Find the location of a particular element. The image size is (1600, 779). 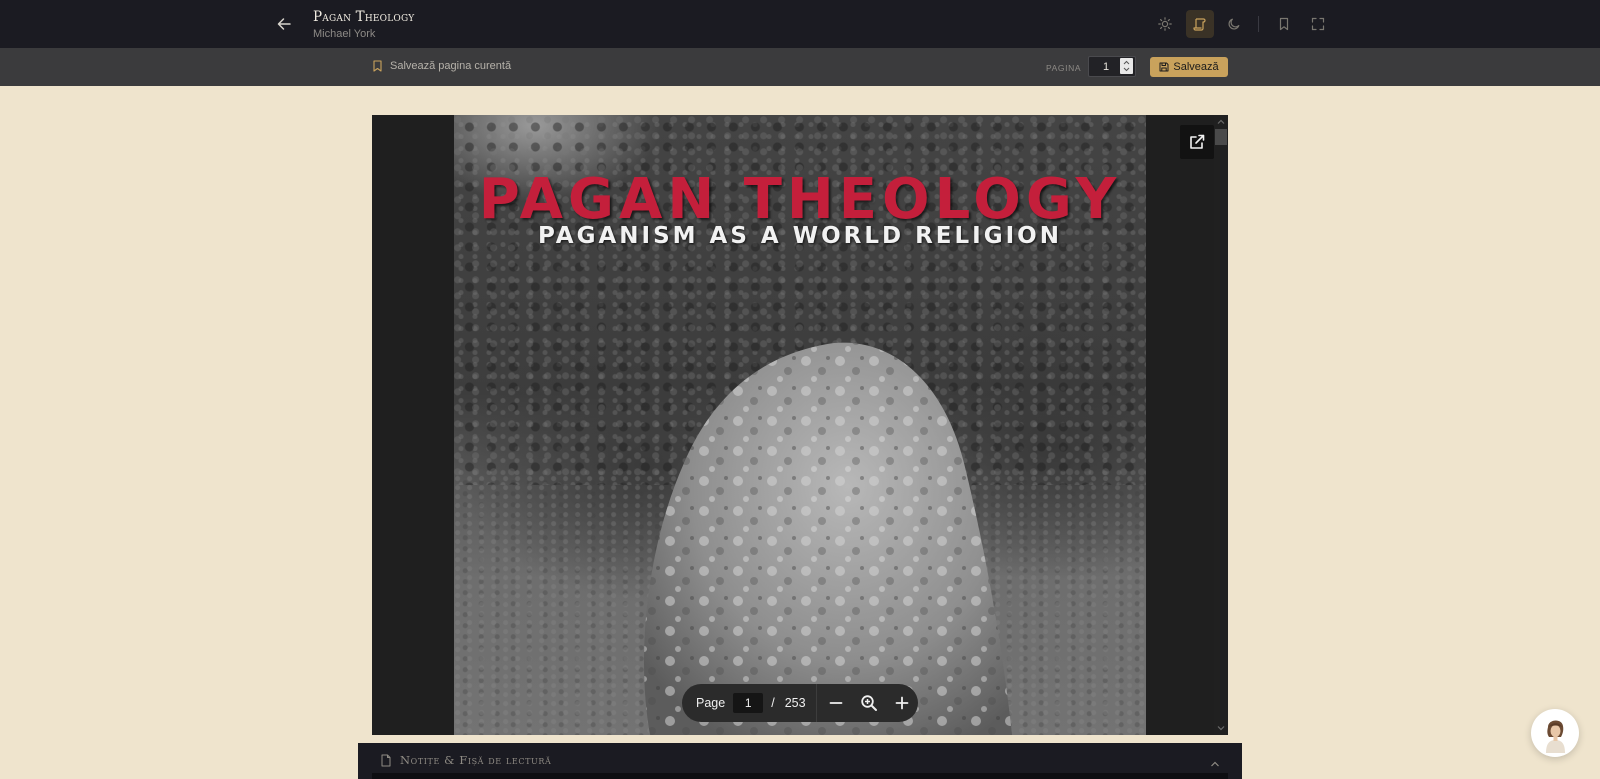

notes-collapse-button is located at coordinates (1215, 764).